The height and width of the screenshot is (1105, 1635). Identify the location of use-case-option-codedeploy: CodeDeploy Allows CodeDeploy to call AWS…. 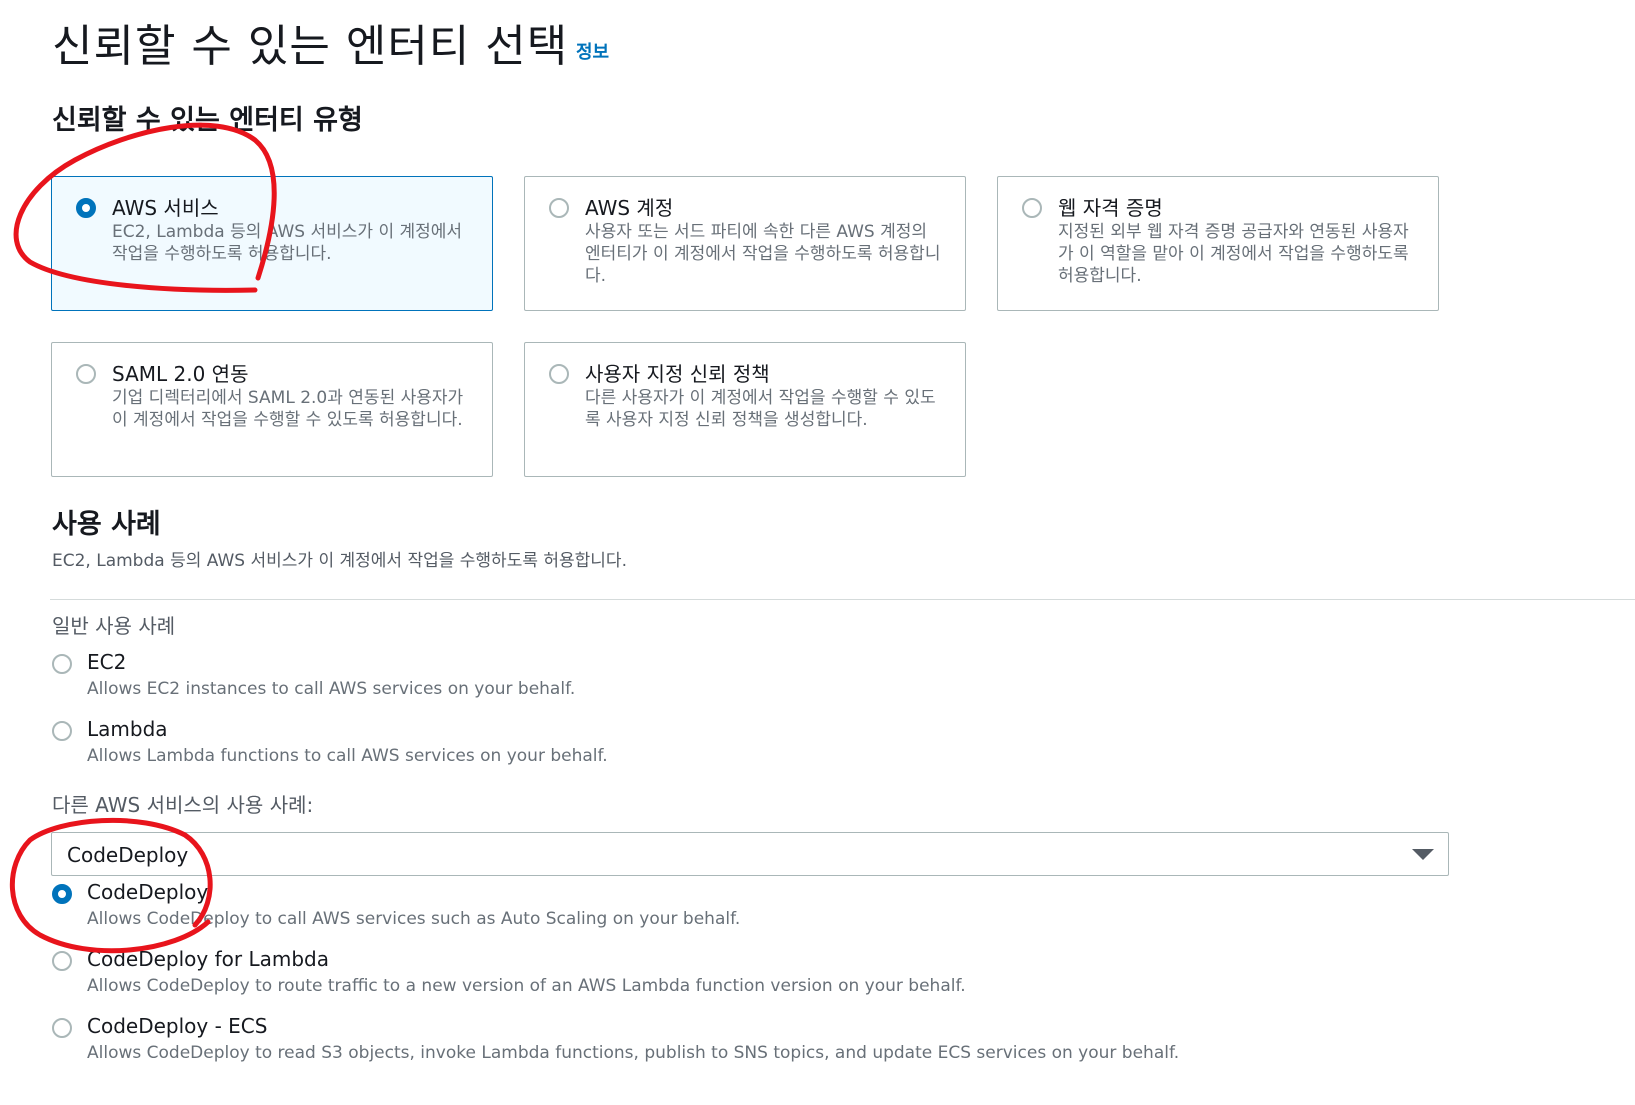
(750, 910).